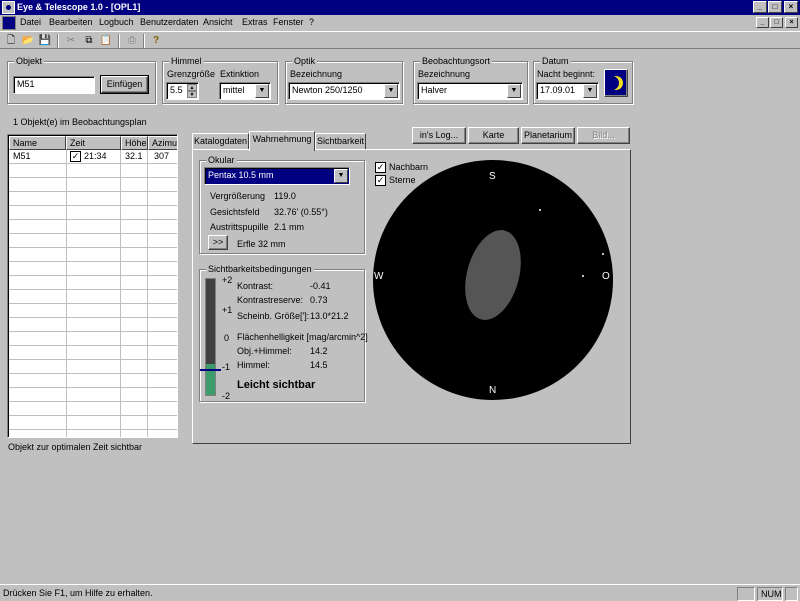 The width and height of the screenshot is (800, 601). What do you see at coordinates (11, 41) in the screenshot?
I see `new-file-icon: 🗋` at bounding box center [11, 41].